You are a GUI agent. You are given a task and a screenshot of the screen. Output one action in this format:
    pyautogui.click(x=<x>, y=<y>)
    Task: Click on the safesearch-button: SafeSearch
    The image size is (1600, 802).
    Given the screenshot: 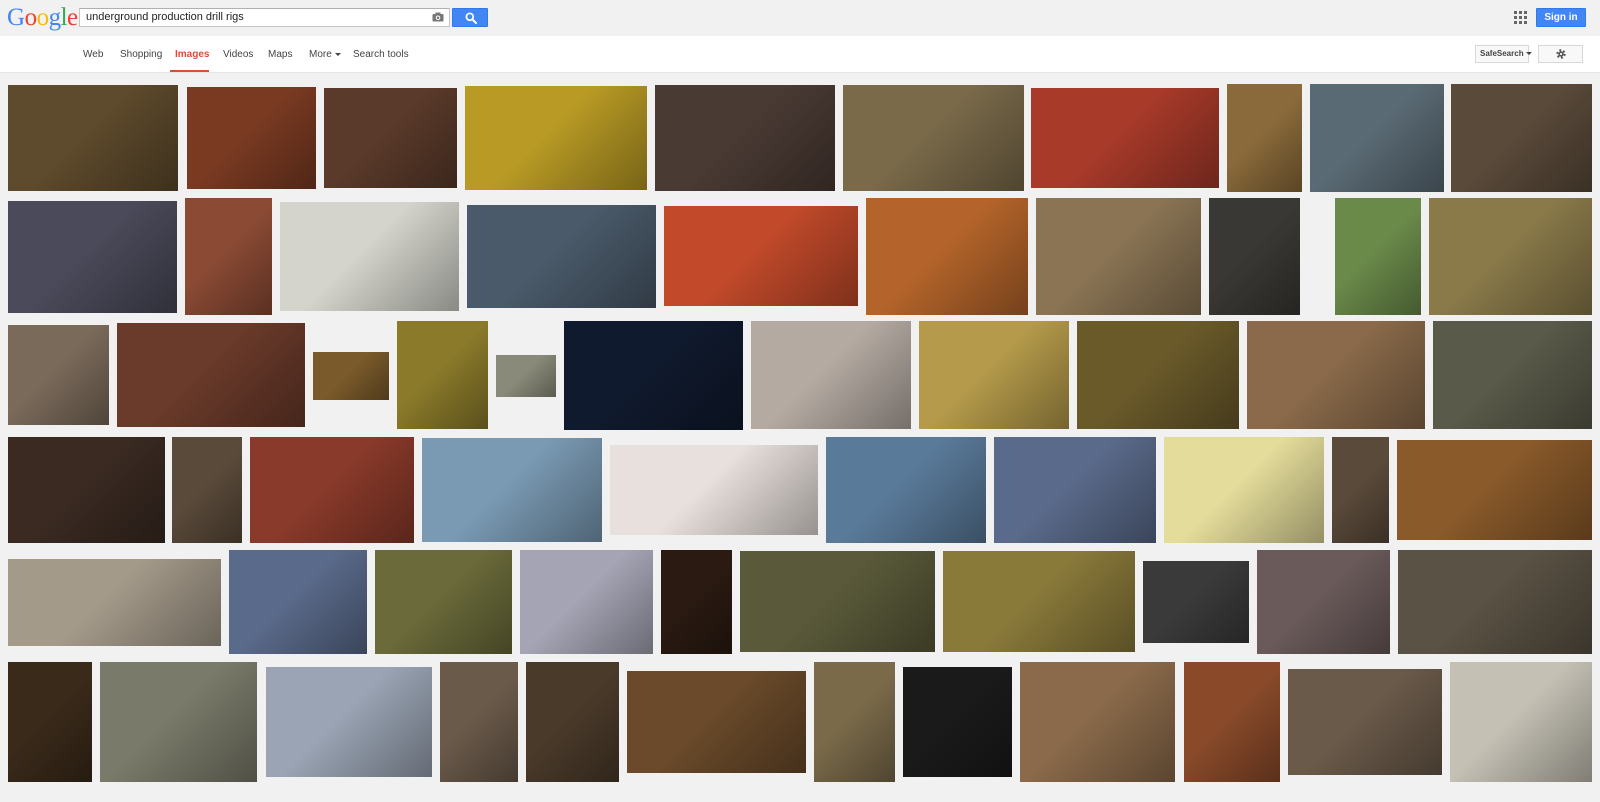 What is the action you would take?
    pyautogui.click(x=1503, y=54)
    